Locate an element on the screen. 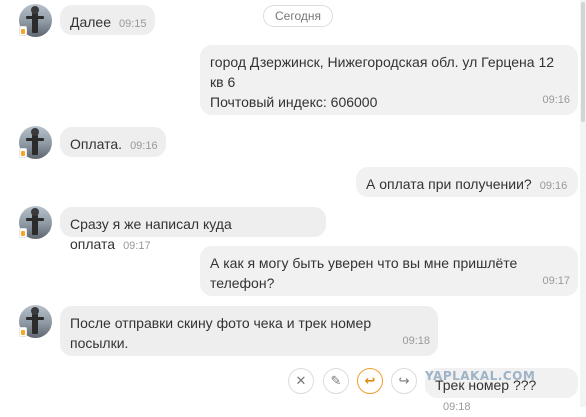  message-time: 09:15 is located at coordinates (133, 24).